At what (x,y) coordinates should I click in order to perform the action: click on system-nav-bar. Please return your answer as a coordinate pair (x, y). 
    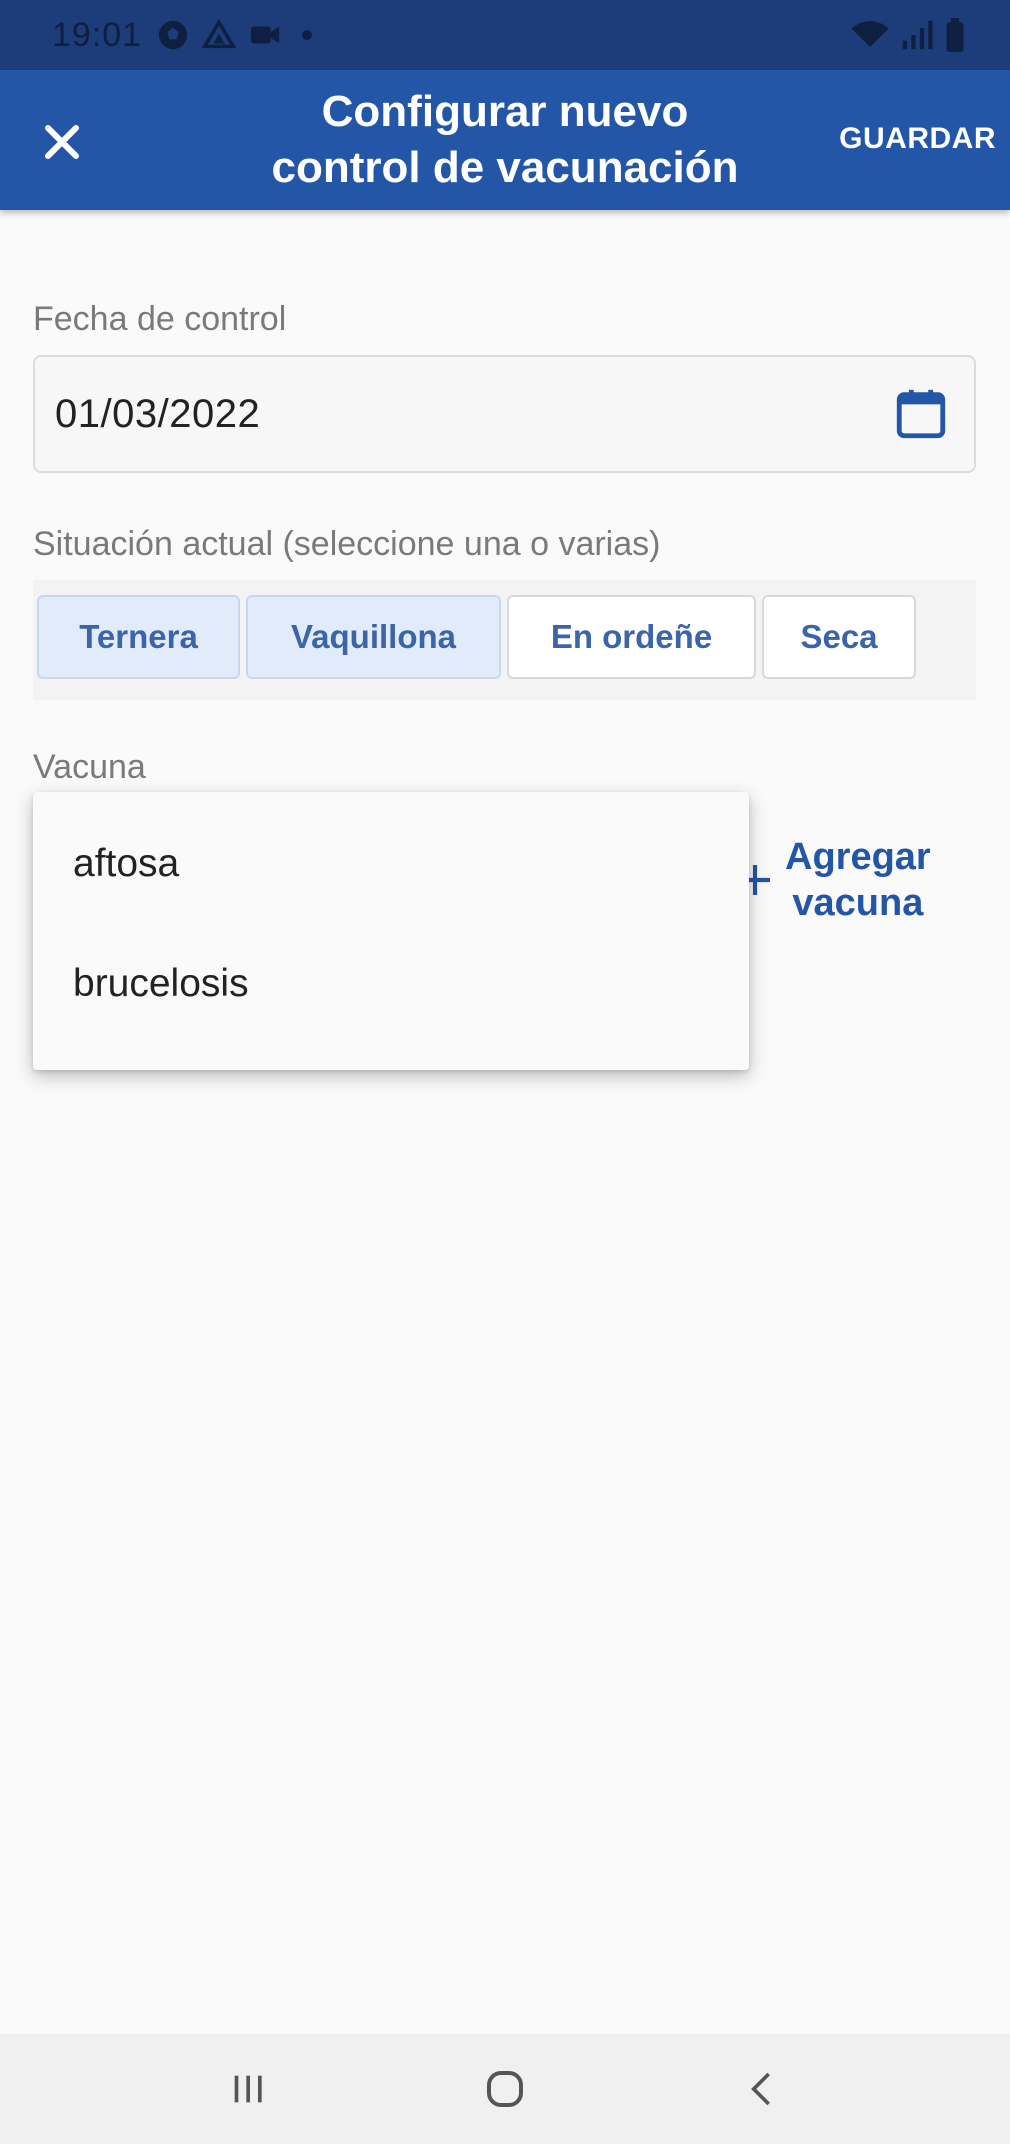
    Looking at the image, I should click on (505, 2089).